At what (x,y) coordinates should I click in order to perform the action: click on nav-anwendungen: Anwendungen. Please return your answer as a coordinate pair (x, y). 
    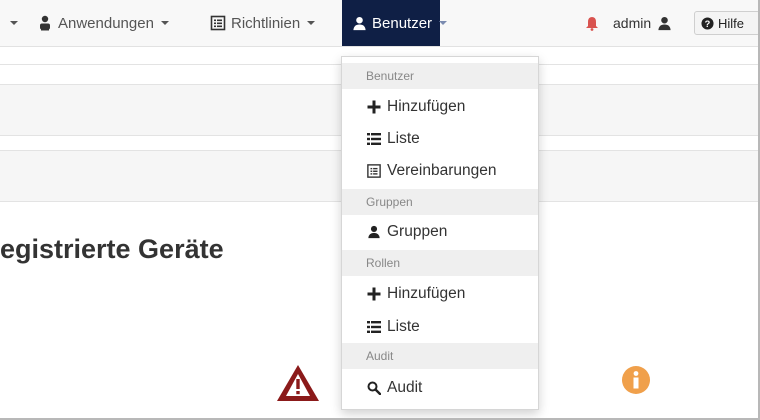
    Looking at the image, I should click on (103, 23).